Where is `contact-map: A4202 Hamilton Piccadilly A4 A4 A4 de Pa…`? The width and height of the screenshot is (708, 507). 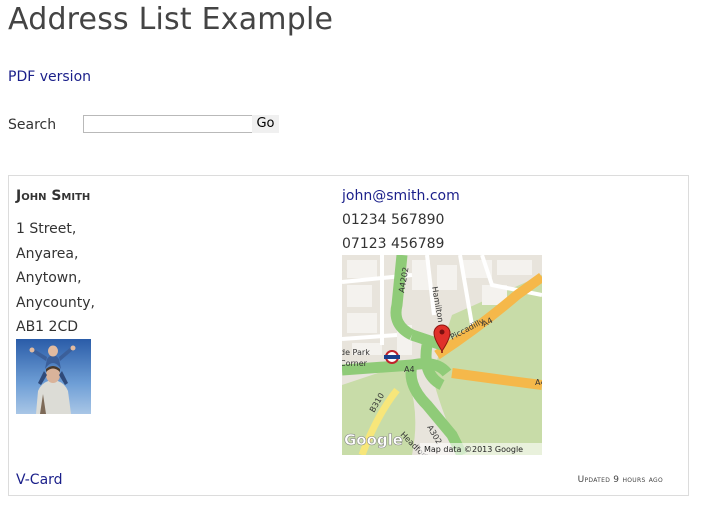 contact-map: A4202 Hamilton Piccadilly A4 A4 A4 de Pa… is located at coordinates (442, 355).